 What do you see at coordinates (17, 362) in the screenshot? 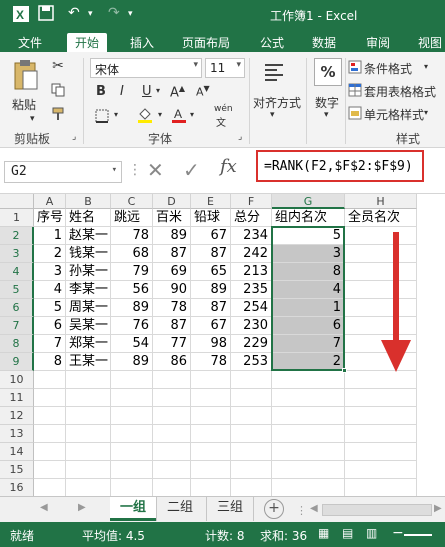
I see `row-header: 9` at bounding box center [17, 362].